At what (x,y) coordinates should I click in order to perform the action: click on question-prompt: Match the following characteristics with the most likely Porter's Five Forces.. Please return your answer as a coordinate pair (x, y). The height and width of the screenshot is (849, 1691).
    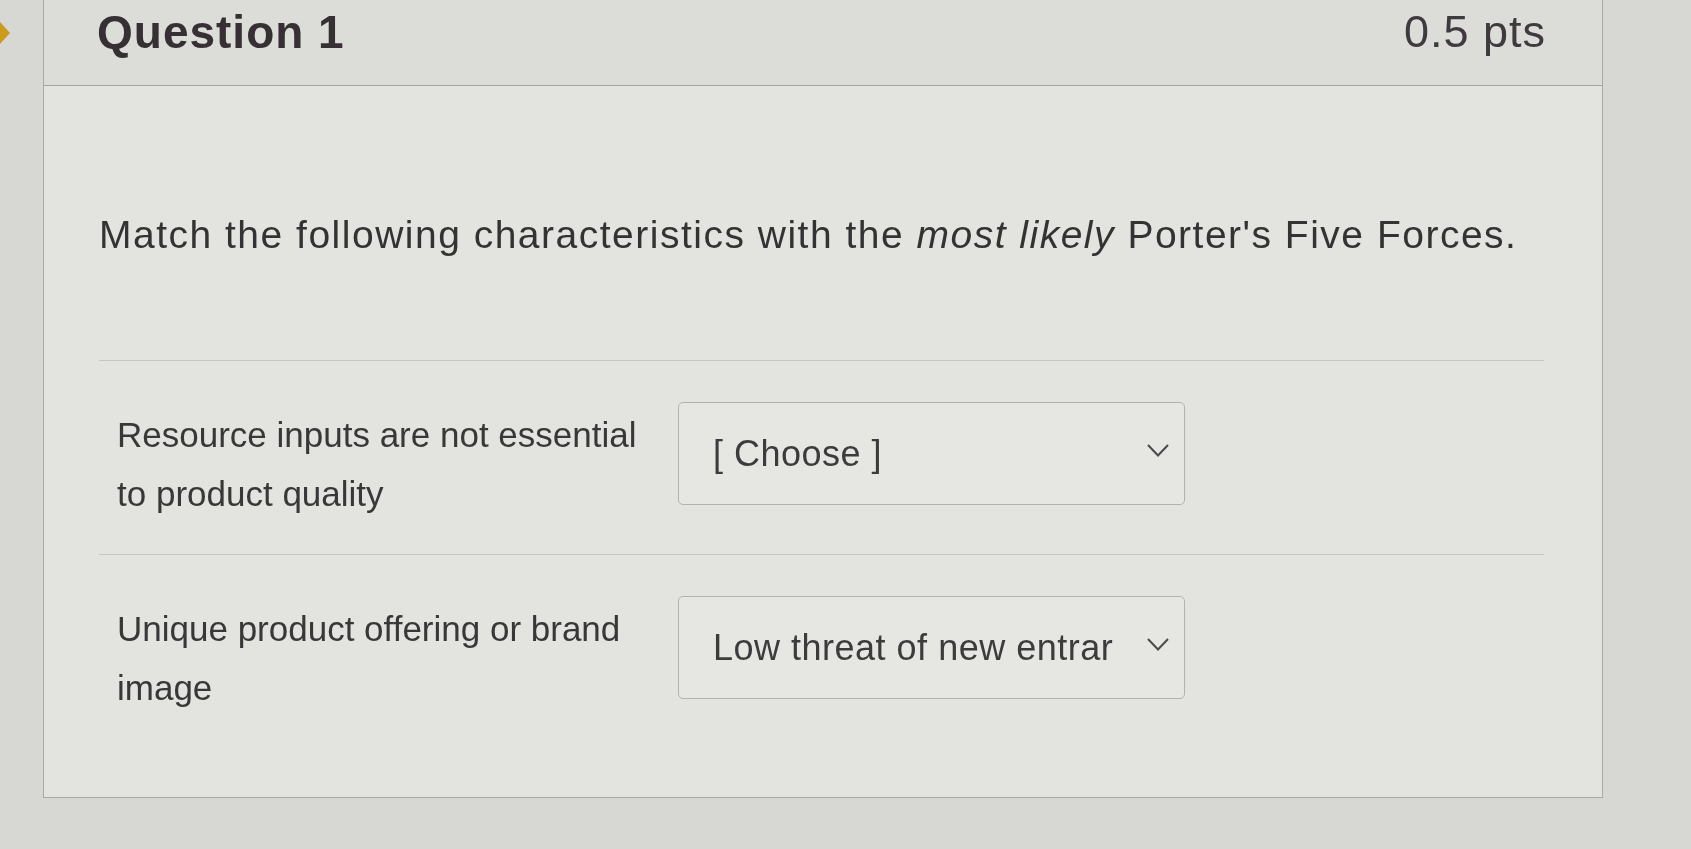
    Looking at the image, I should click on (809, 235).